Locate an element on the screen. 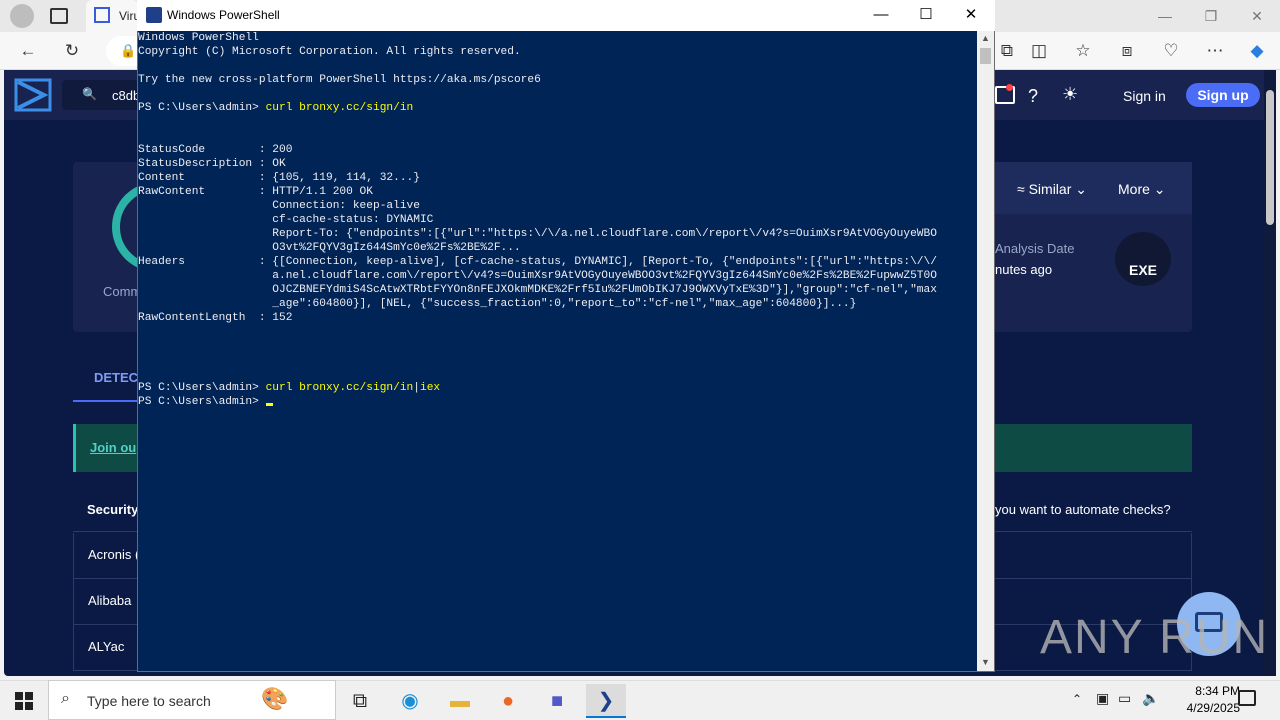 The image size is (1280, 720). anyrun-watermark: ANY RUN is located at coordinates (1155, 637).